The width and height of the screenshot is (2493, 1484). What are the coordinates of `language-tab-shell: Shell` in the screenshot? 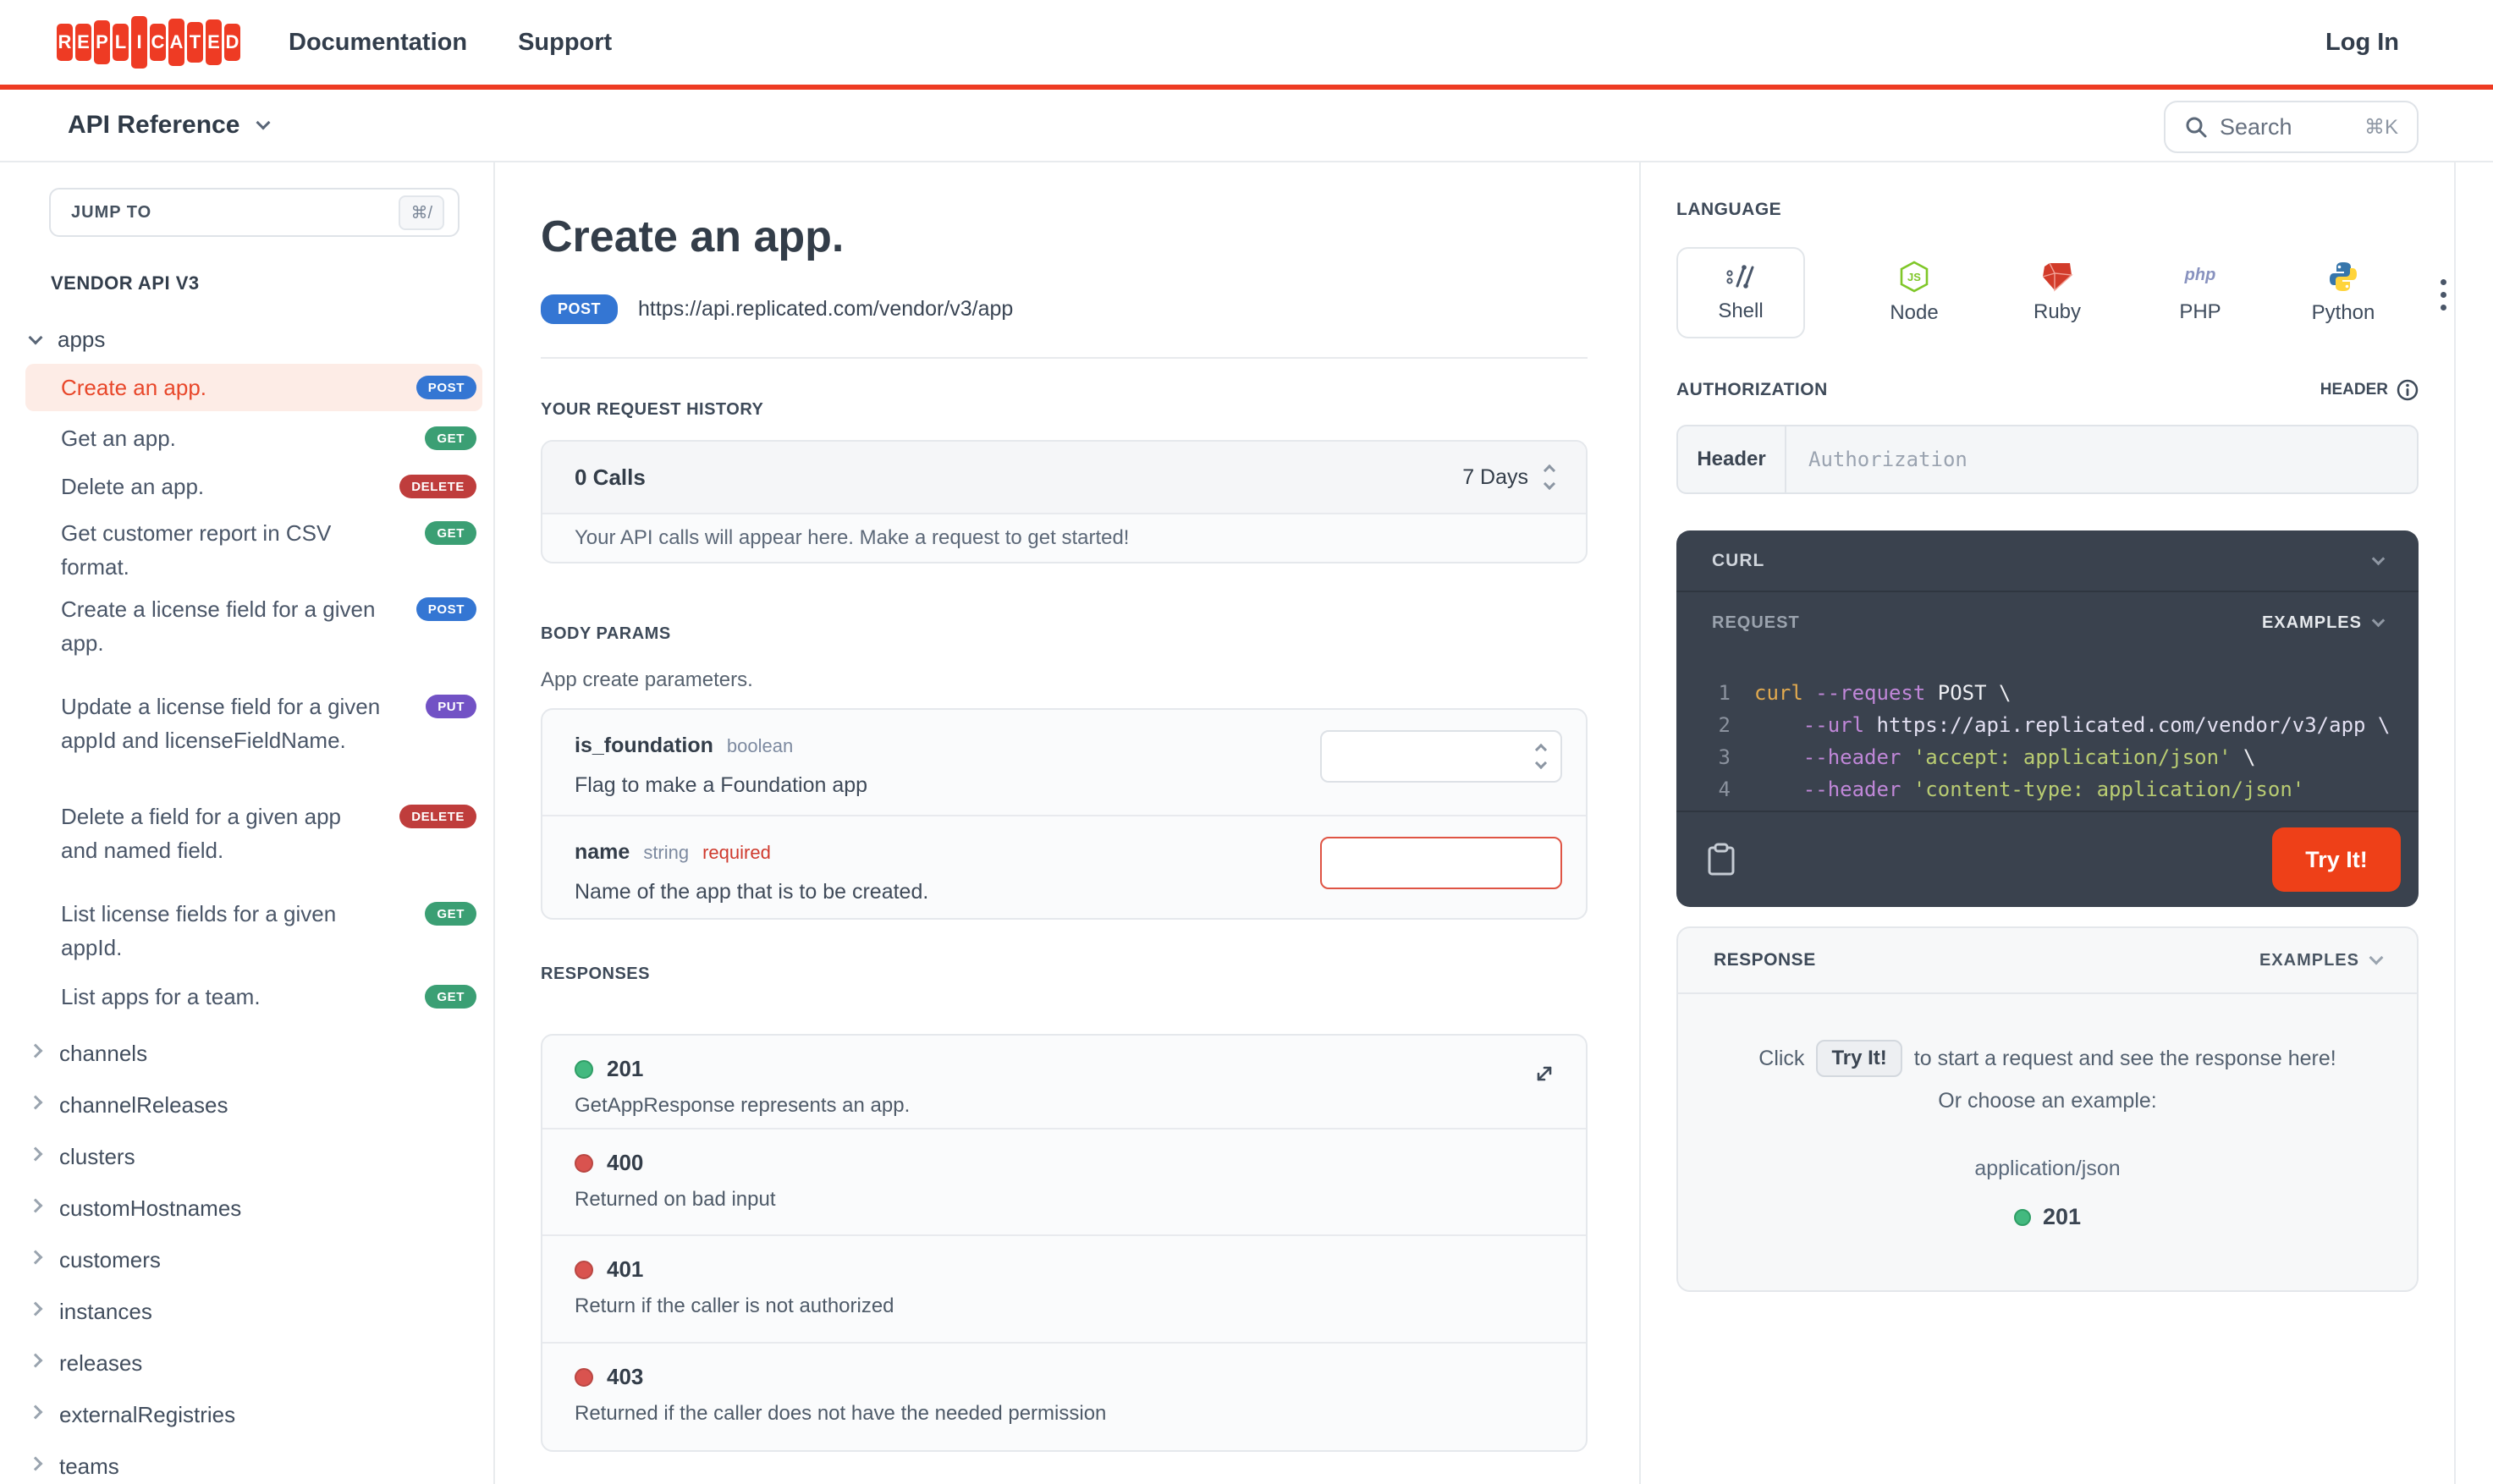 It's located at (1740, 292).